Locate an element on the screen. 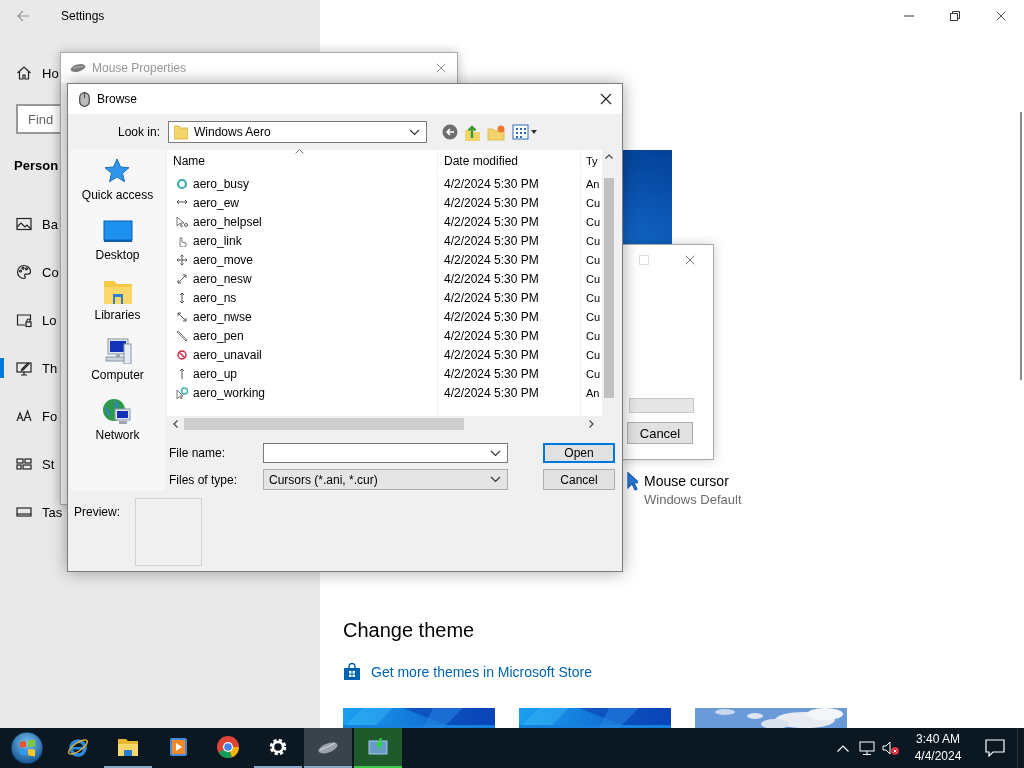 Image resolution: width=1024 pixels, height=768 pixels. nav-item: Ba is located at coordinates (29, 224).